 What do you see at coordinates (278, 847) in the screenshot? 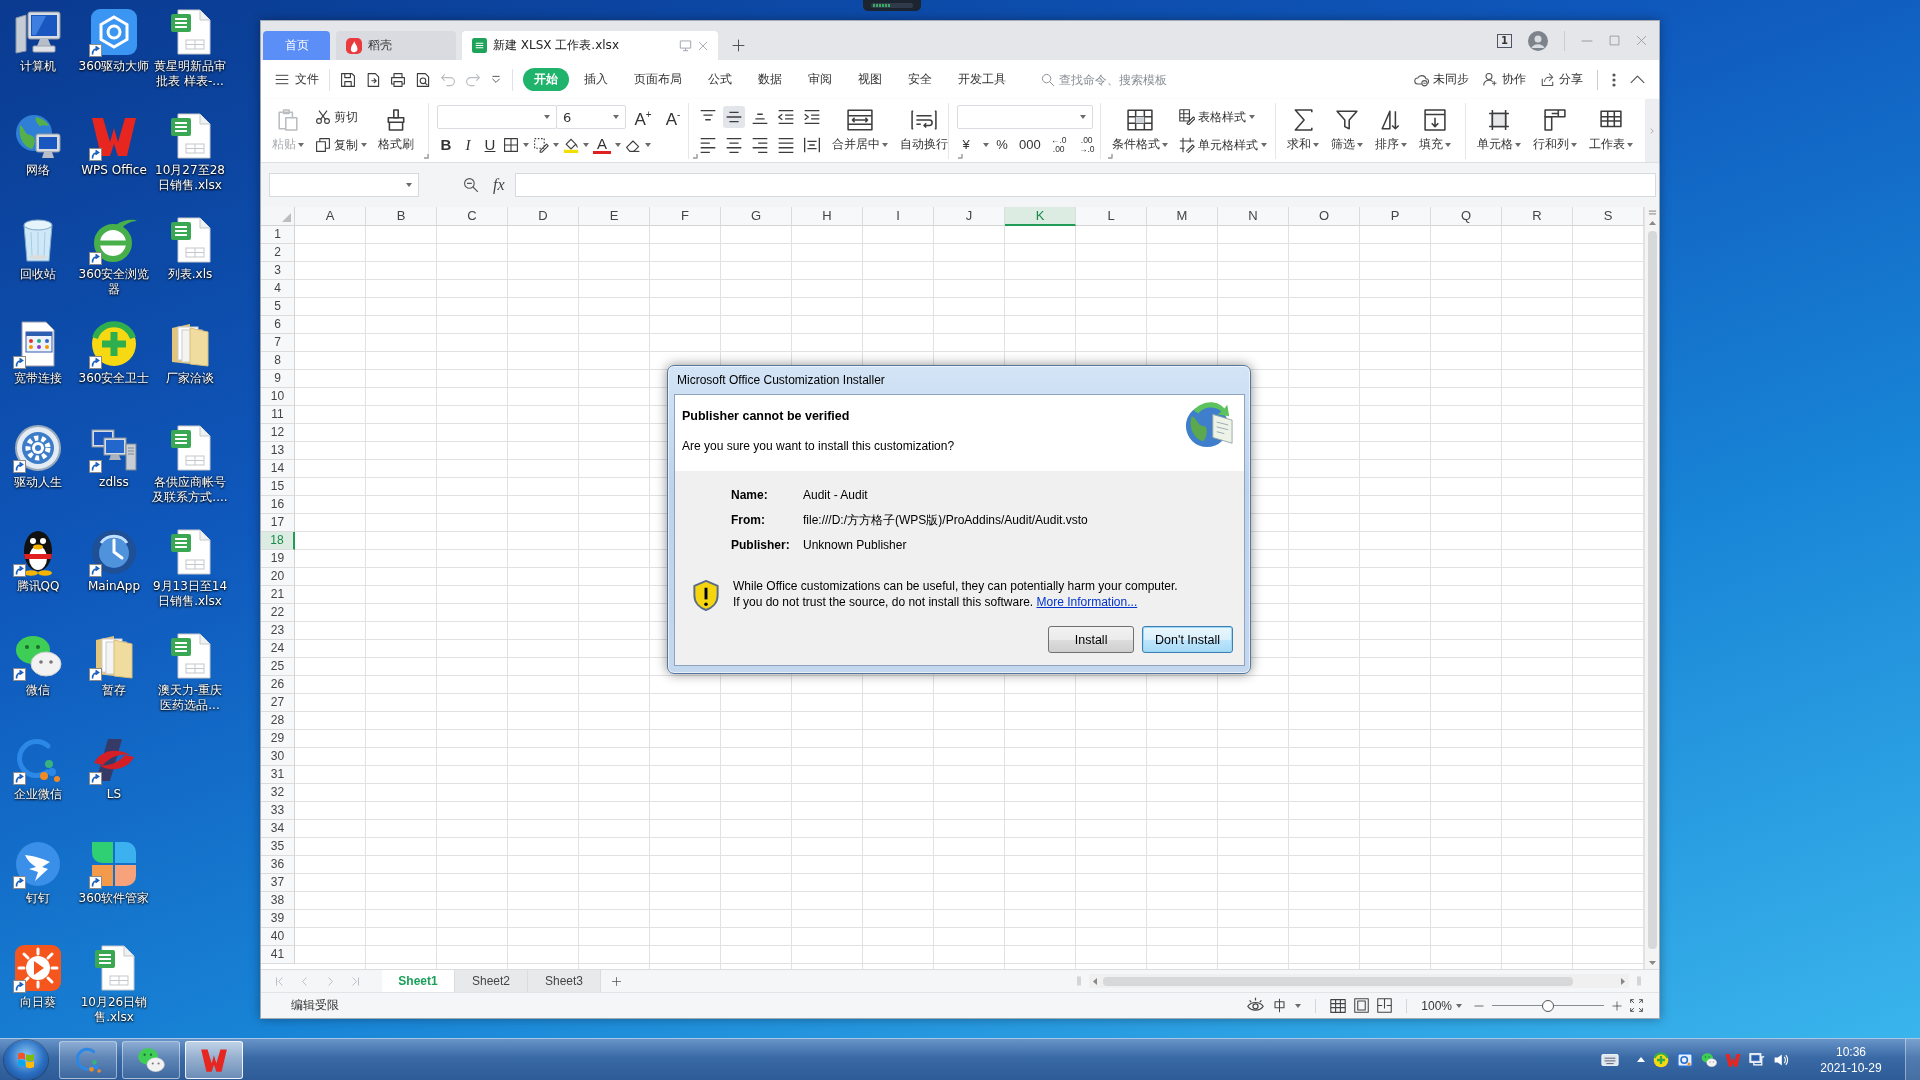
I see `row-header: 35` at bounding box center [278, 847].